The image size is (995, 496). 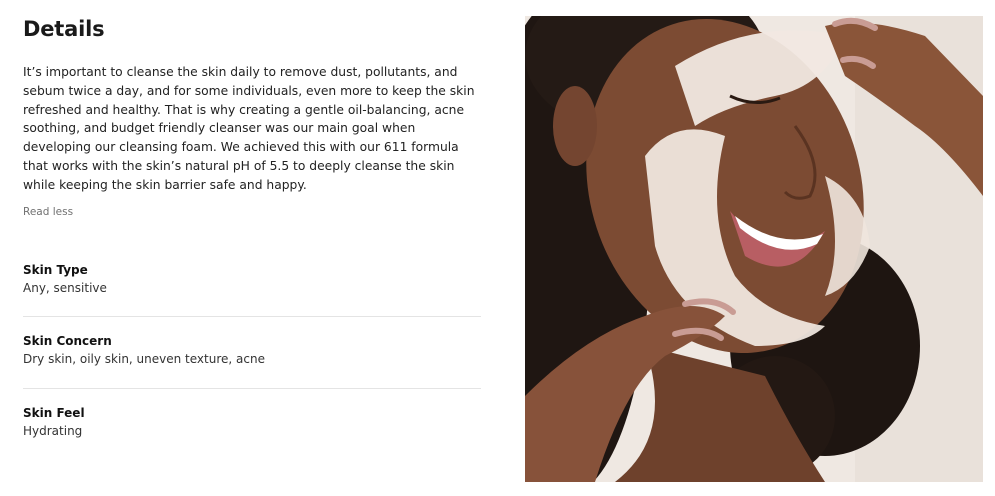 I want to click on attribute-label: Skin Feel, so click(x=54, y=413).